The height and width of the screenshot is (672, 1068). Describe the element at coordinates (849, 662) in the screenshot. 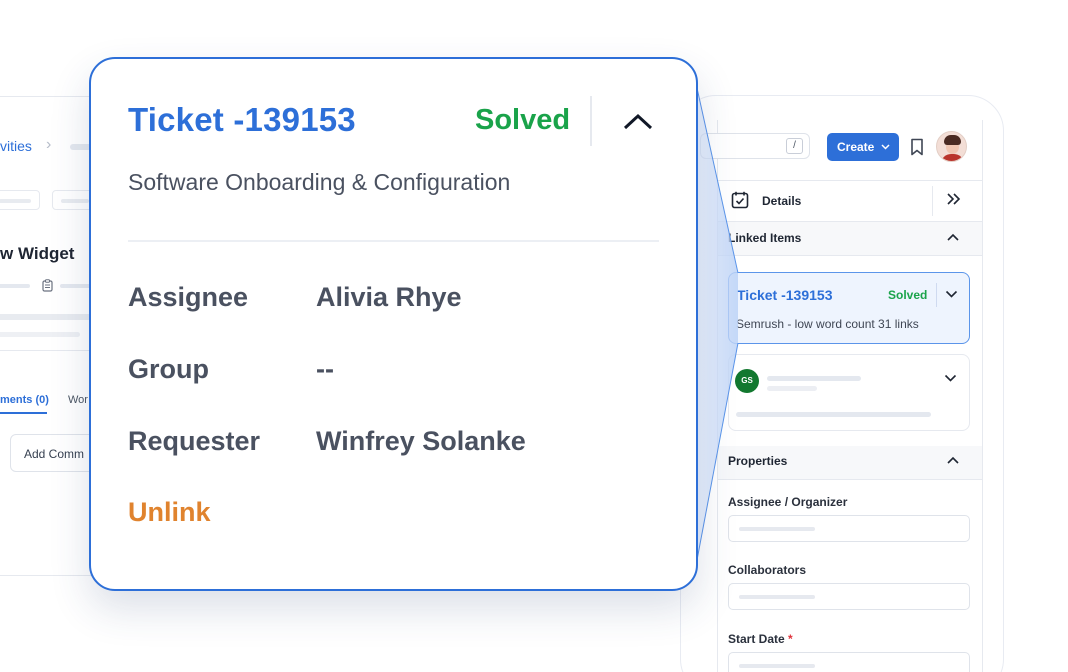

I see `start-date-field` at that location.